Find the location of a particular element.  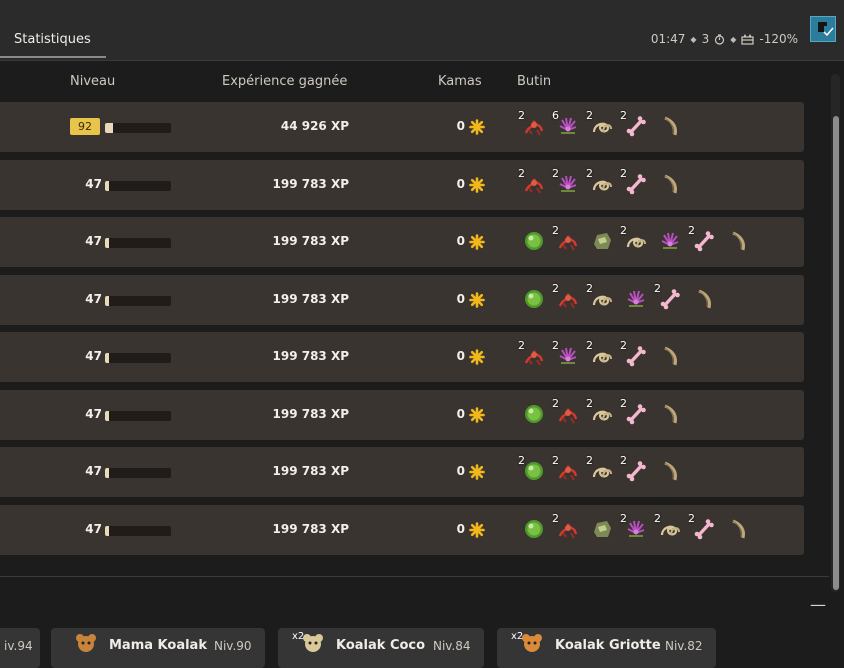

monster-multiplier: x2 is located at coordinates (298, 636).